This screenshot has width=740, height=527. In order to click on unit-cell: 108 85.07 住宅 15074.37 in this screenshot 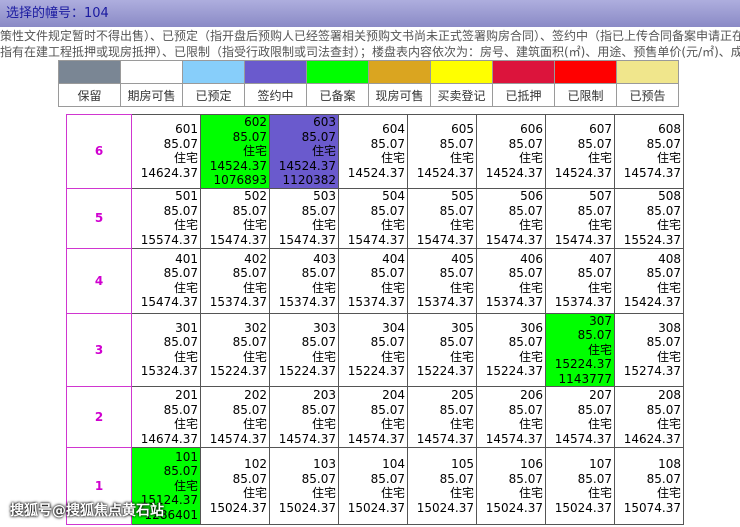, I will do `click(649, 486)`.